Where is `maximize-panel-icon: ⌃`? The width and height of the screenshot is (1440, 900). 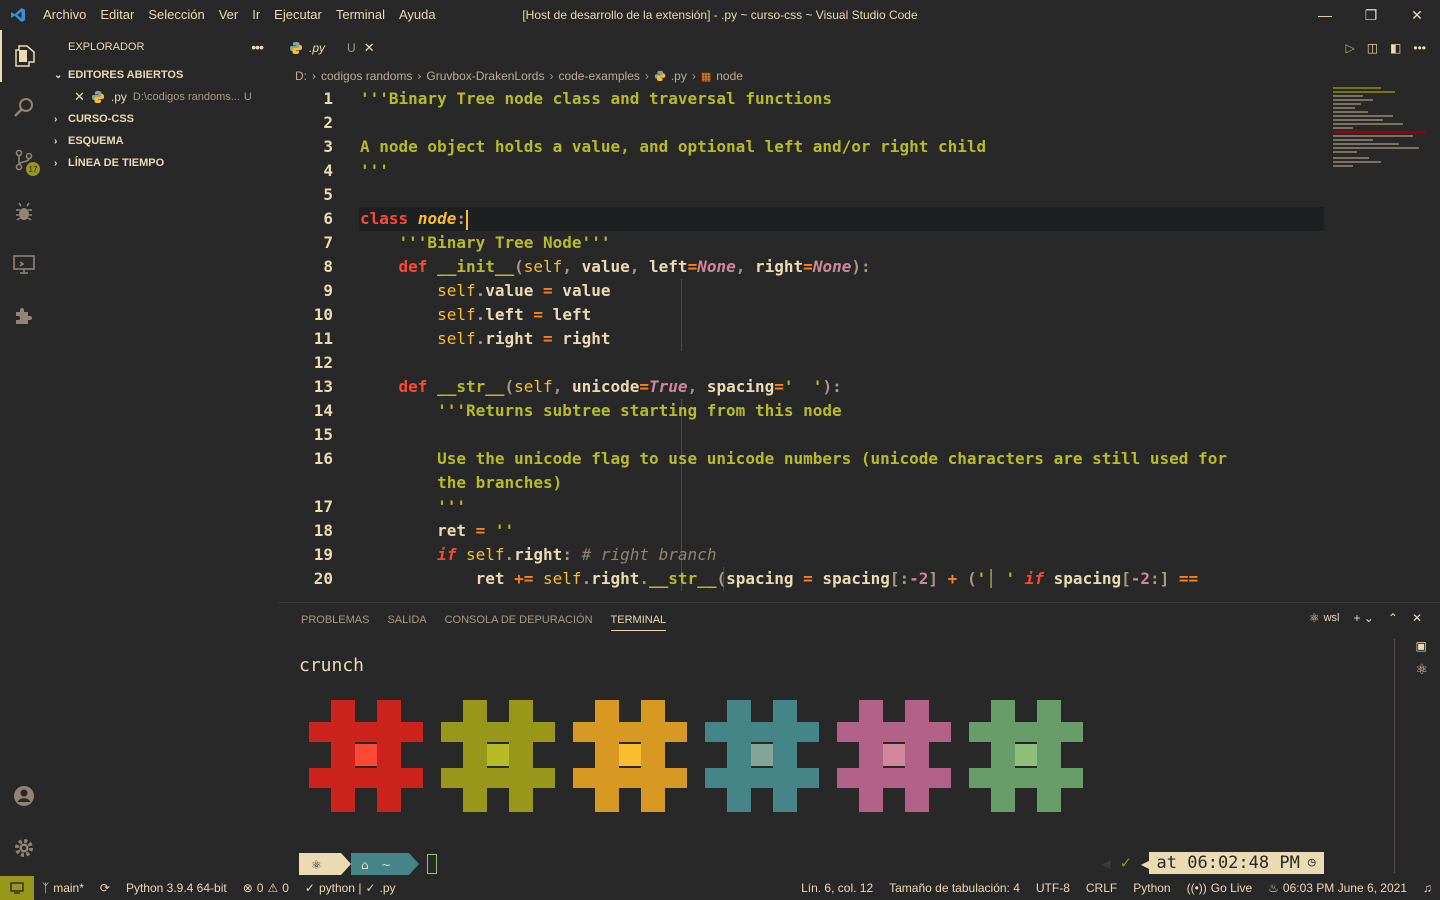
maximize-panel-icon: ⌃ is located at coordinates (1393, 618).